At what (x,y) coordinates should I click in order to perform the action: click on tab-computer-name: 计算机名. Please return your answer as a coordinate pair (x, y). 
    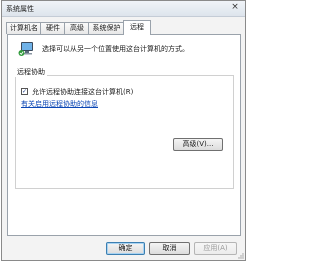
    Looking at the image, I should click on (24, 28).